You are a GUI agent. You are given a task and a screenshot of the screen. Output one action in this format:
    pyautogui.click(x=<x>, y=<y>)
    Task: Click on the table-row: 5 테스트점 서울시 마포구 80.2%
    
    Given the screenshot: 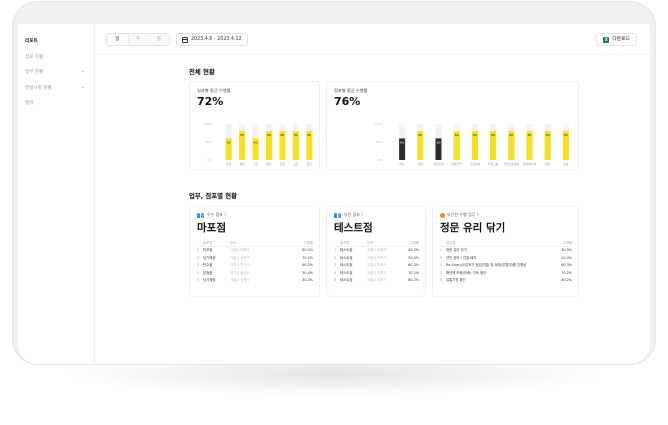 What is the action you would take?
    pyautogui.click(x=376, y=281)
    